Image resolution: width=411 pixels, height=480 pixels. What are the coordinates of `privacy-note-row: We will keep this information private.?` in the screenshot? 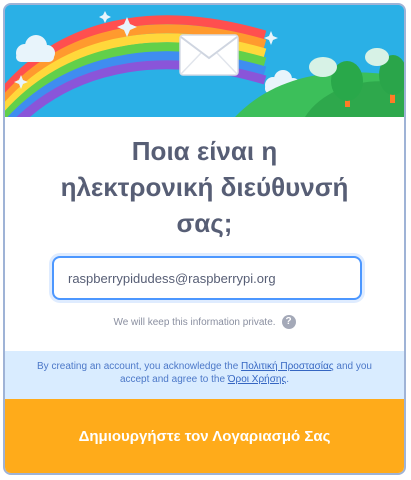 It's located at (204, 323).